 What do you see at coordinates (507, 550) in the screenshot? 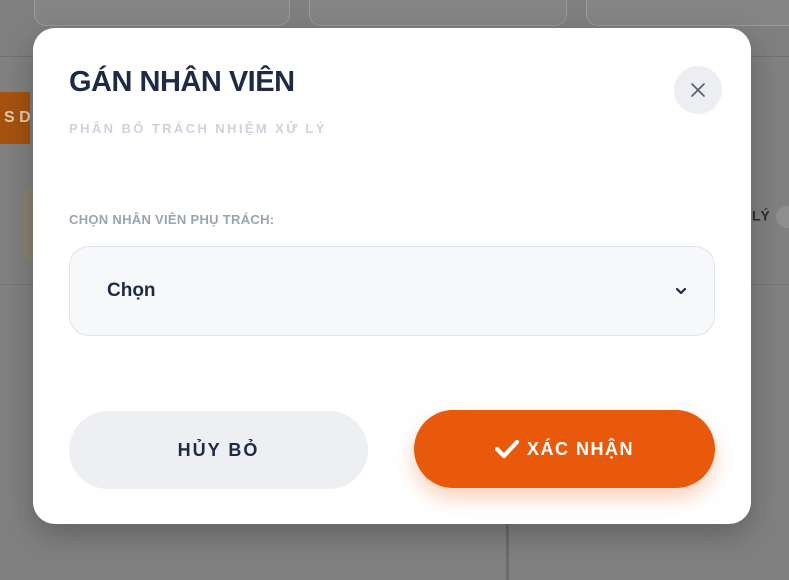
I see `background-column-divider` at bounding box center [507, 550].